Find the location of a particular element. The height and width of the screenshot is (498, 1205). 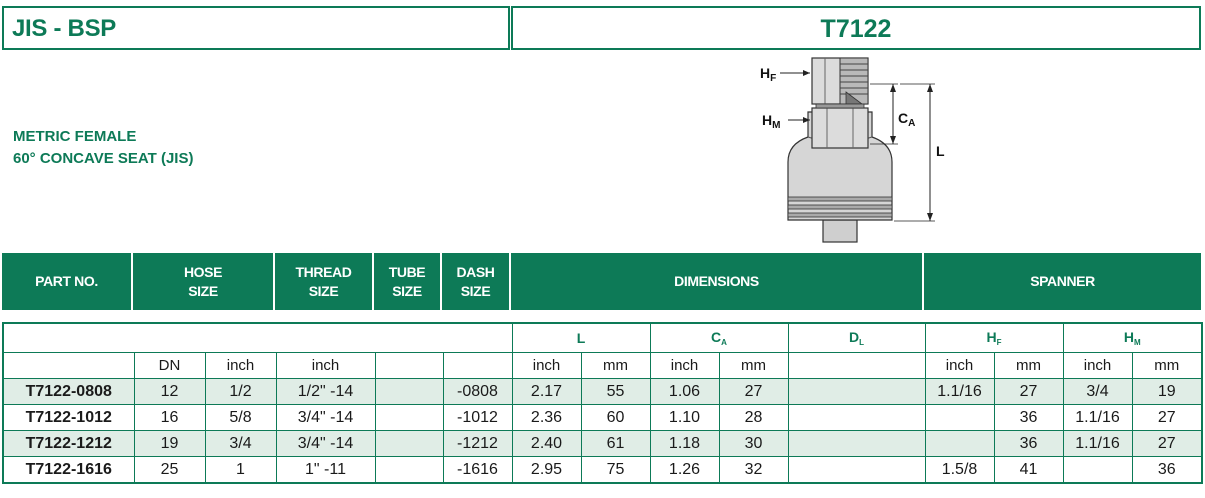

ca-label: C is located at coordinates (903, 118).